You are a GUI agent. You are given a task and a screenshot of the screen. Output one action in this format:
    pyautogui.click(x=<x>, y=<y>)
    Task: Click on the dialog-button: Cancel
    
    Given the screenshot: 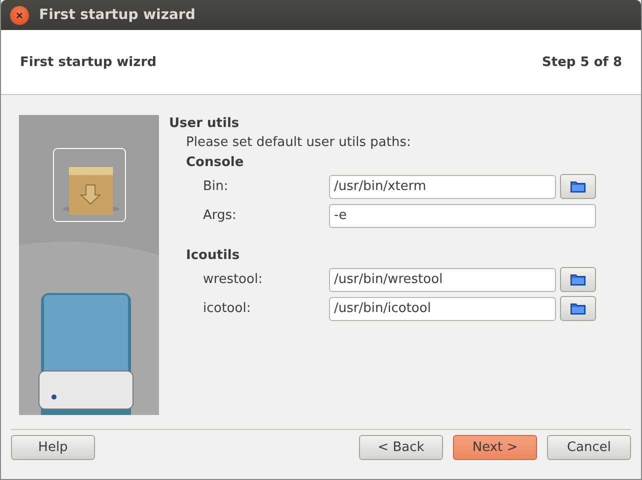 What is the action you would take?
    pyautogui.click(x=589, y=447)
    